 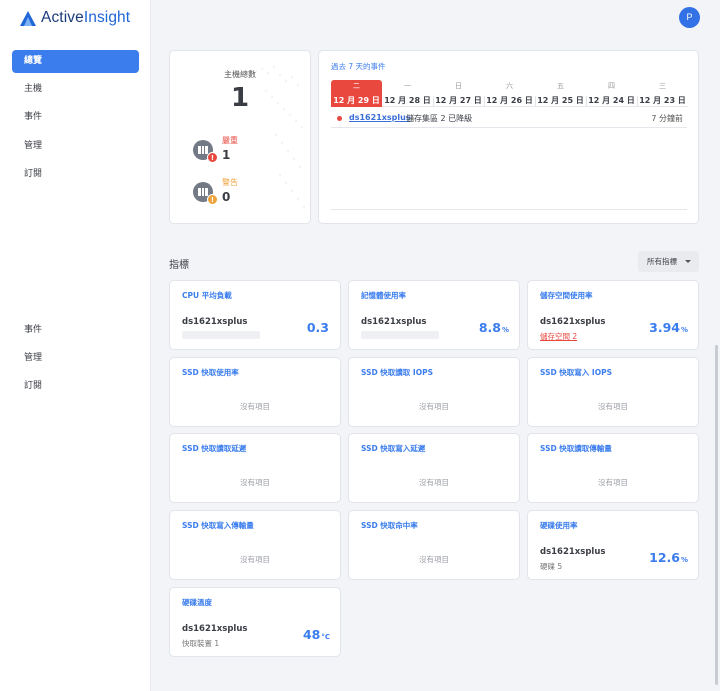 I want to click on scrollbar, so click(x=716, y=515).